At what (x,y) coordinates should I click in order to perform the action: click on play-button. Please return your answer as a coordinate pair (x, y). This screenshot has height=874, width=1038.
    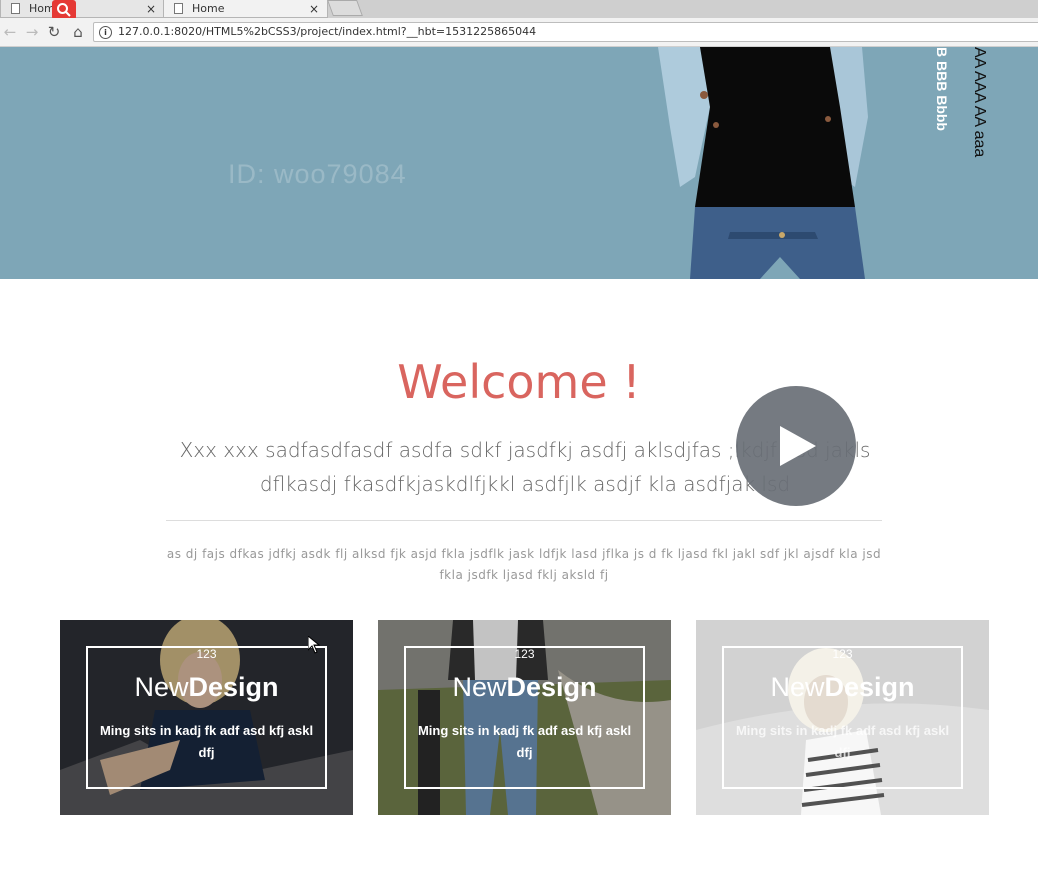
    Looking at the image, I should click on (796, 446).